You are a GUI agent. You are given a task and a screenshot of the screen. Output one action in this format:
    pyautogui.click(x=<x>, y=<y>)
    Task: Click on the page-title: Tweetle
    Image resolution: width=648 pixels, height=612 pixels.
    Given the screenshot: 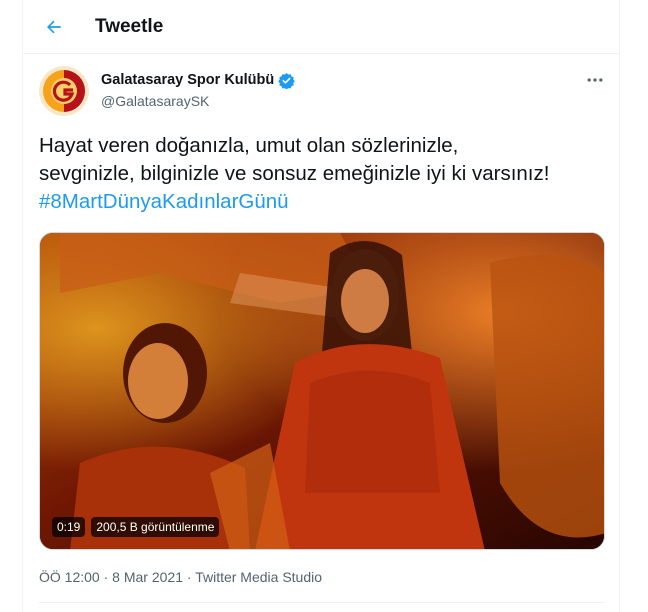 What is the action you would take?
    pyautogui.click(x=129, y=26)
    